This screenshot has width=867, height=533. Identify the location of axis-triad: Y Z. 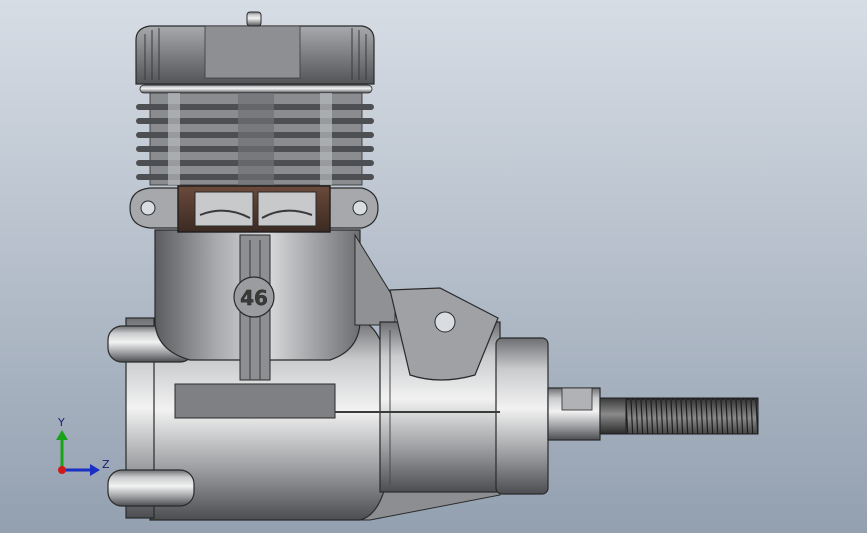
(83, 446).